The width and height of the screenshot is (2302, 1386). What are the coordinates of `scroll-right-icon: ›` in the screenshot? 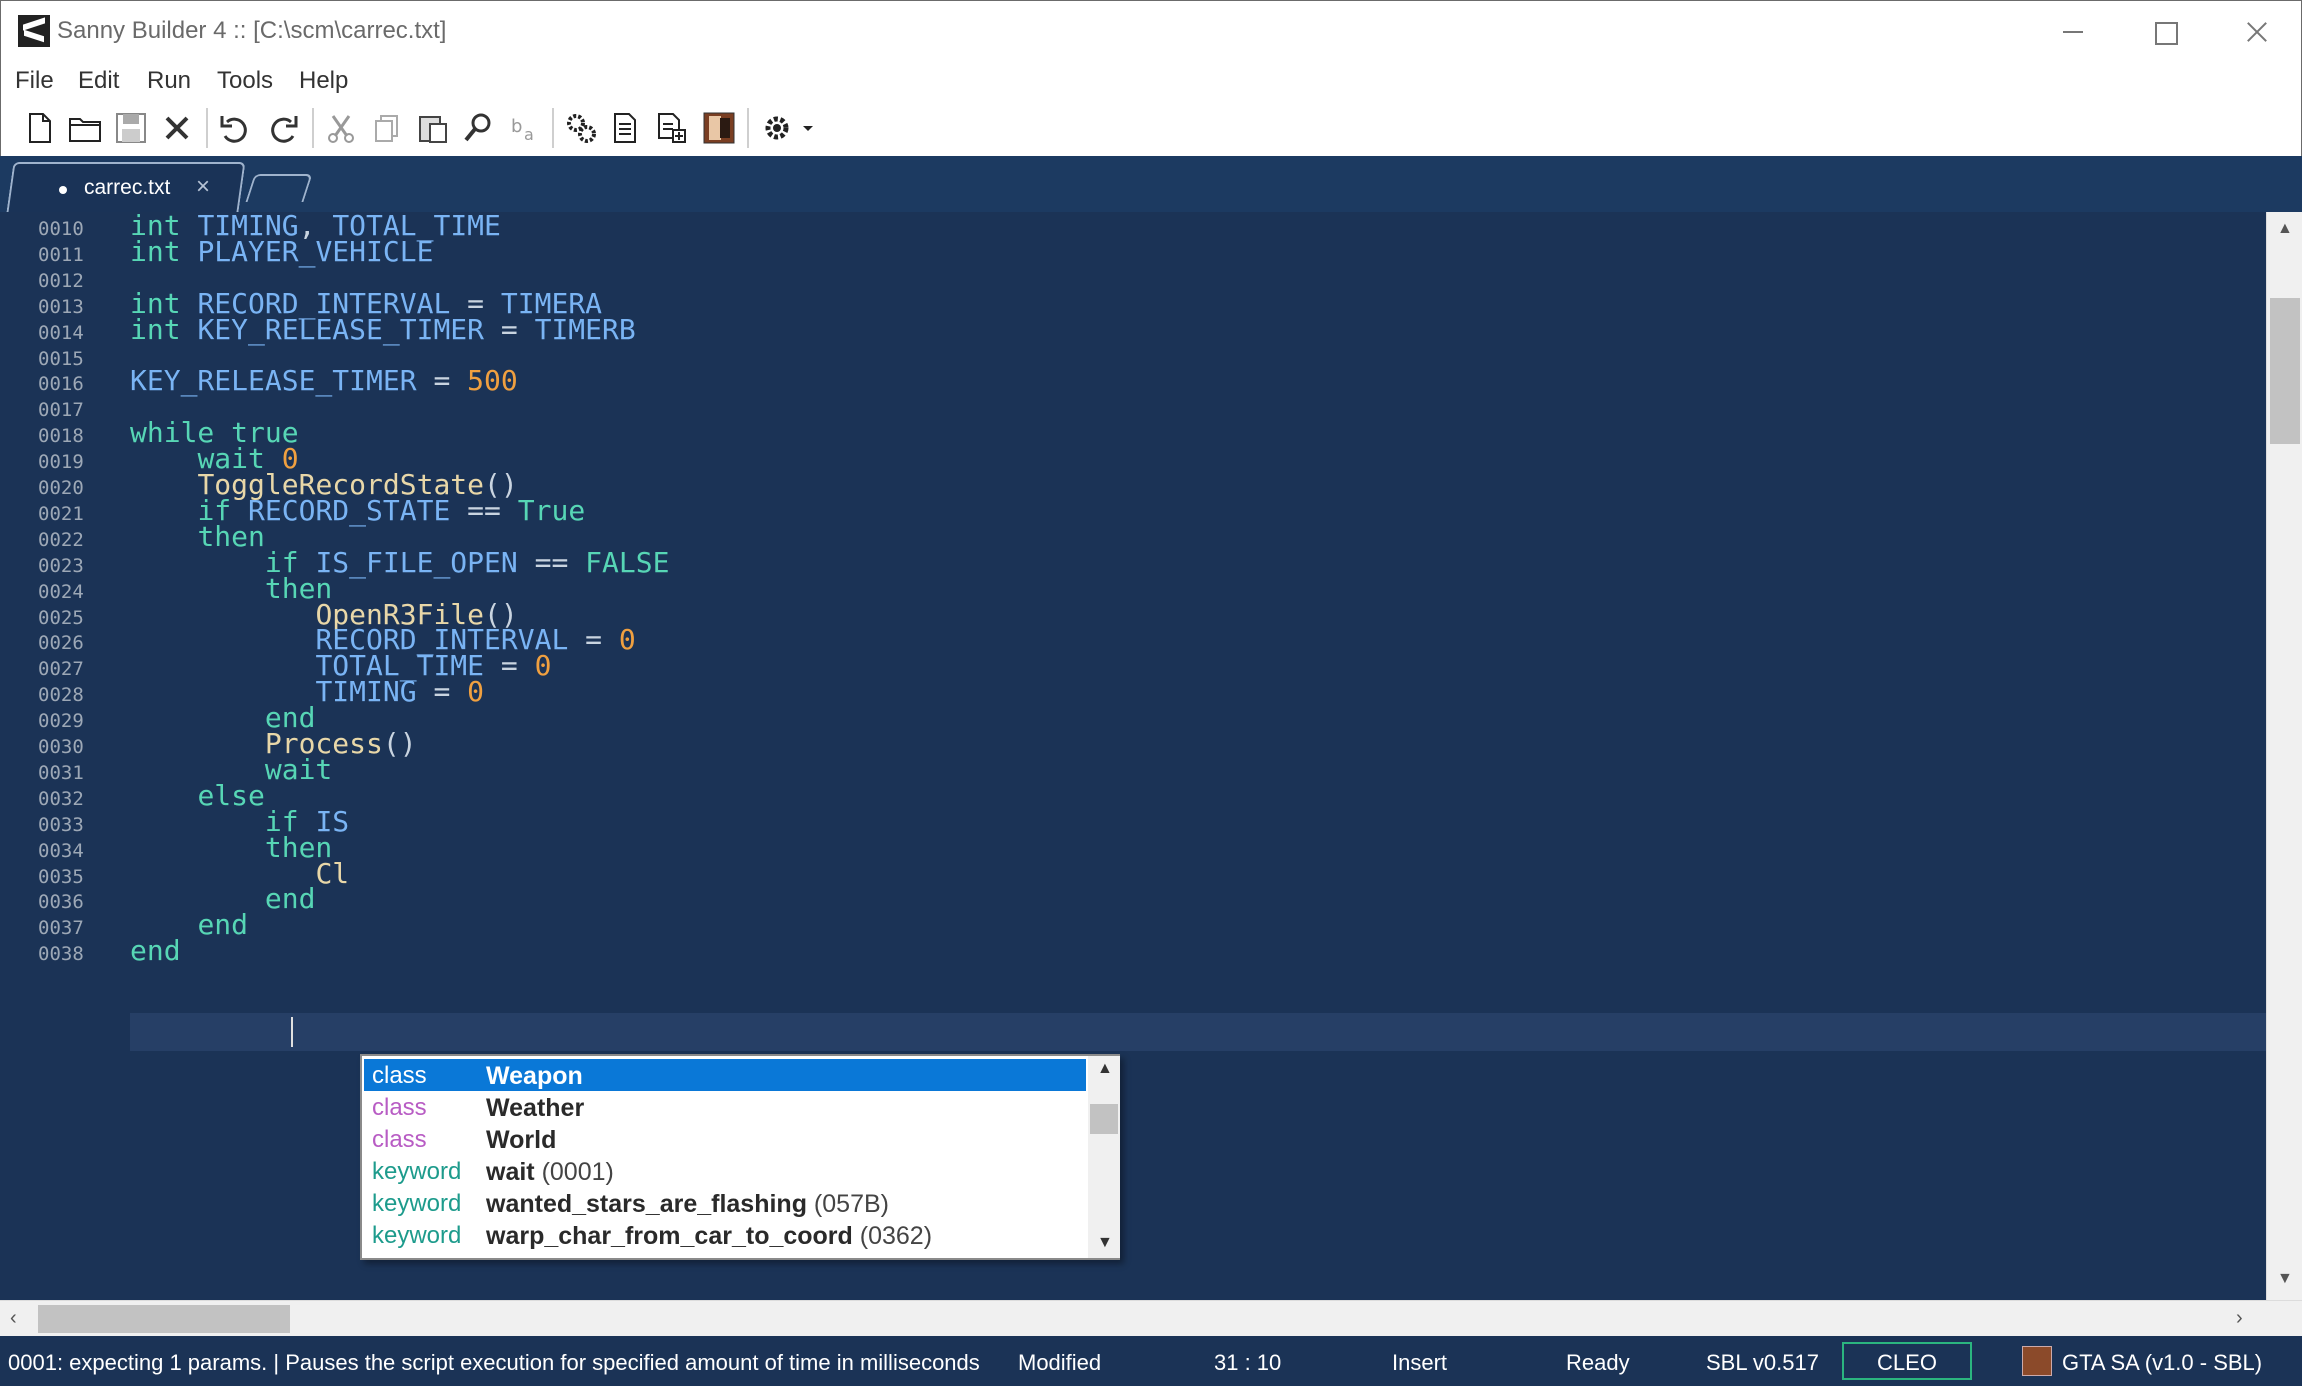 It's located at (2239, 1318).